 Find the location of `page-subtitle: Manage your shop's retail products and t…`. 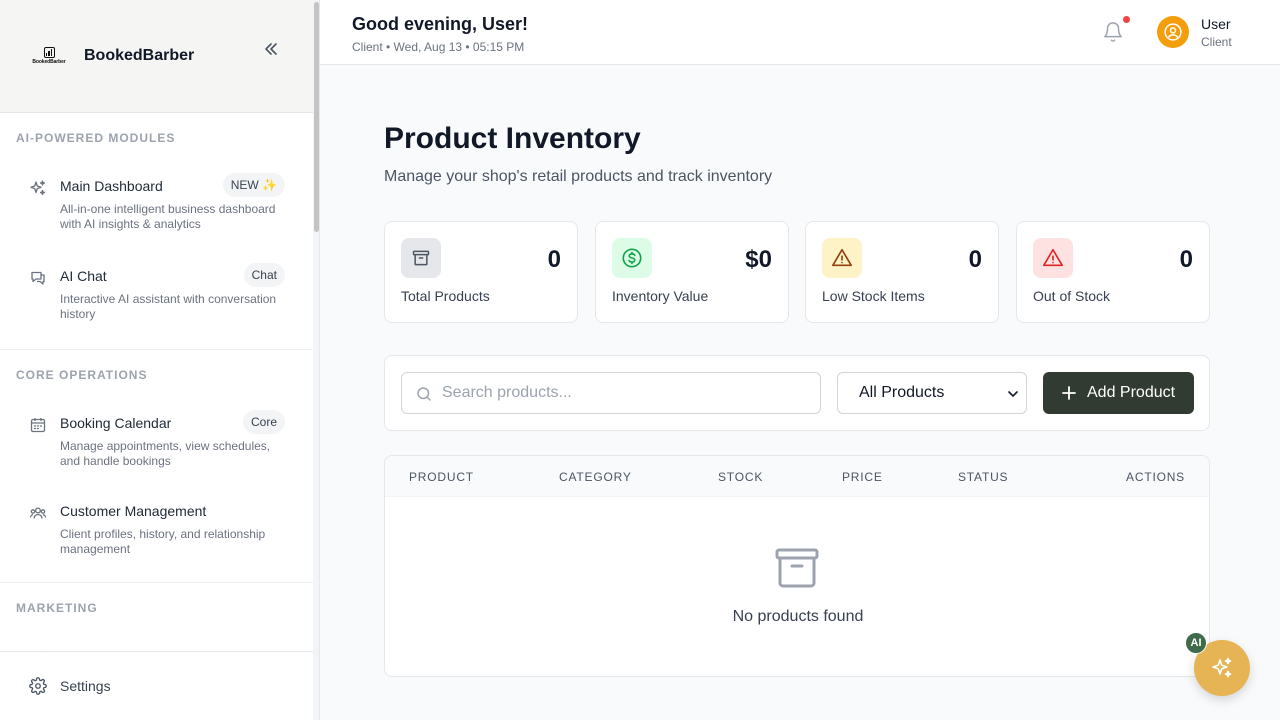

page-subtitle: Manage your shop's retail products and t… is located at coordinates (578, 176).